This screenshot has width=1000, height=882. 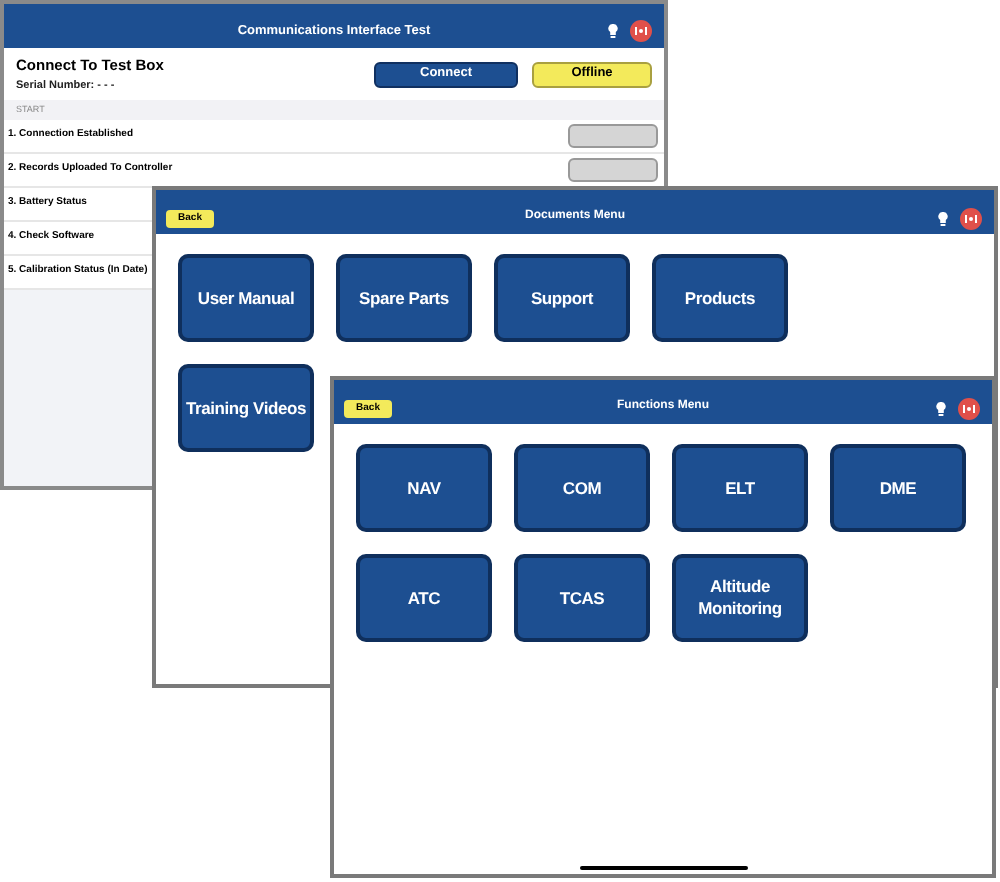 What do you see at coordinates (898, 488) in the screenshot?
I see `menu-tile: DME` at bounding box center [898, 488].